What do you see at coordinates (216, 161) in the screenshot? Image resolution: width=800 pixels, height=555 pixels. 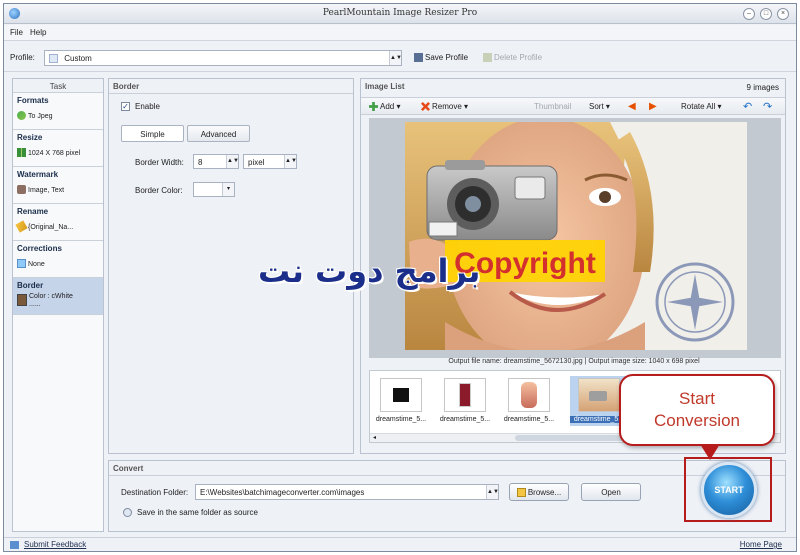 I see `border-width-input: 8 ▲▼` at bounding box center [216, 161].